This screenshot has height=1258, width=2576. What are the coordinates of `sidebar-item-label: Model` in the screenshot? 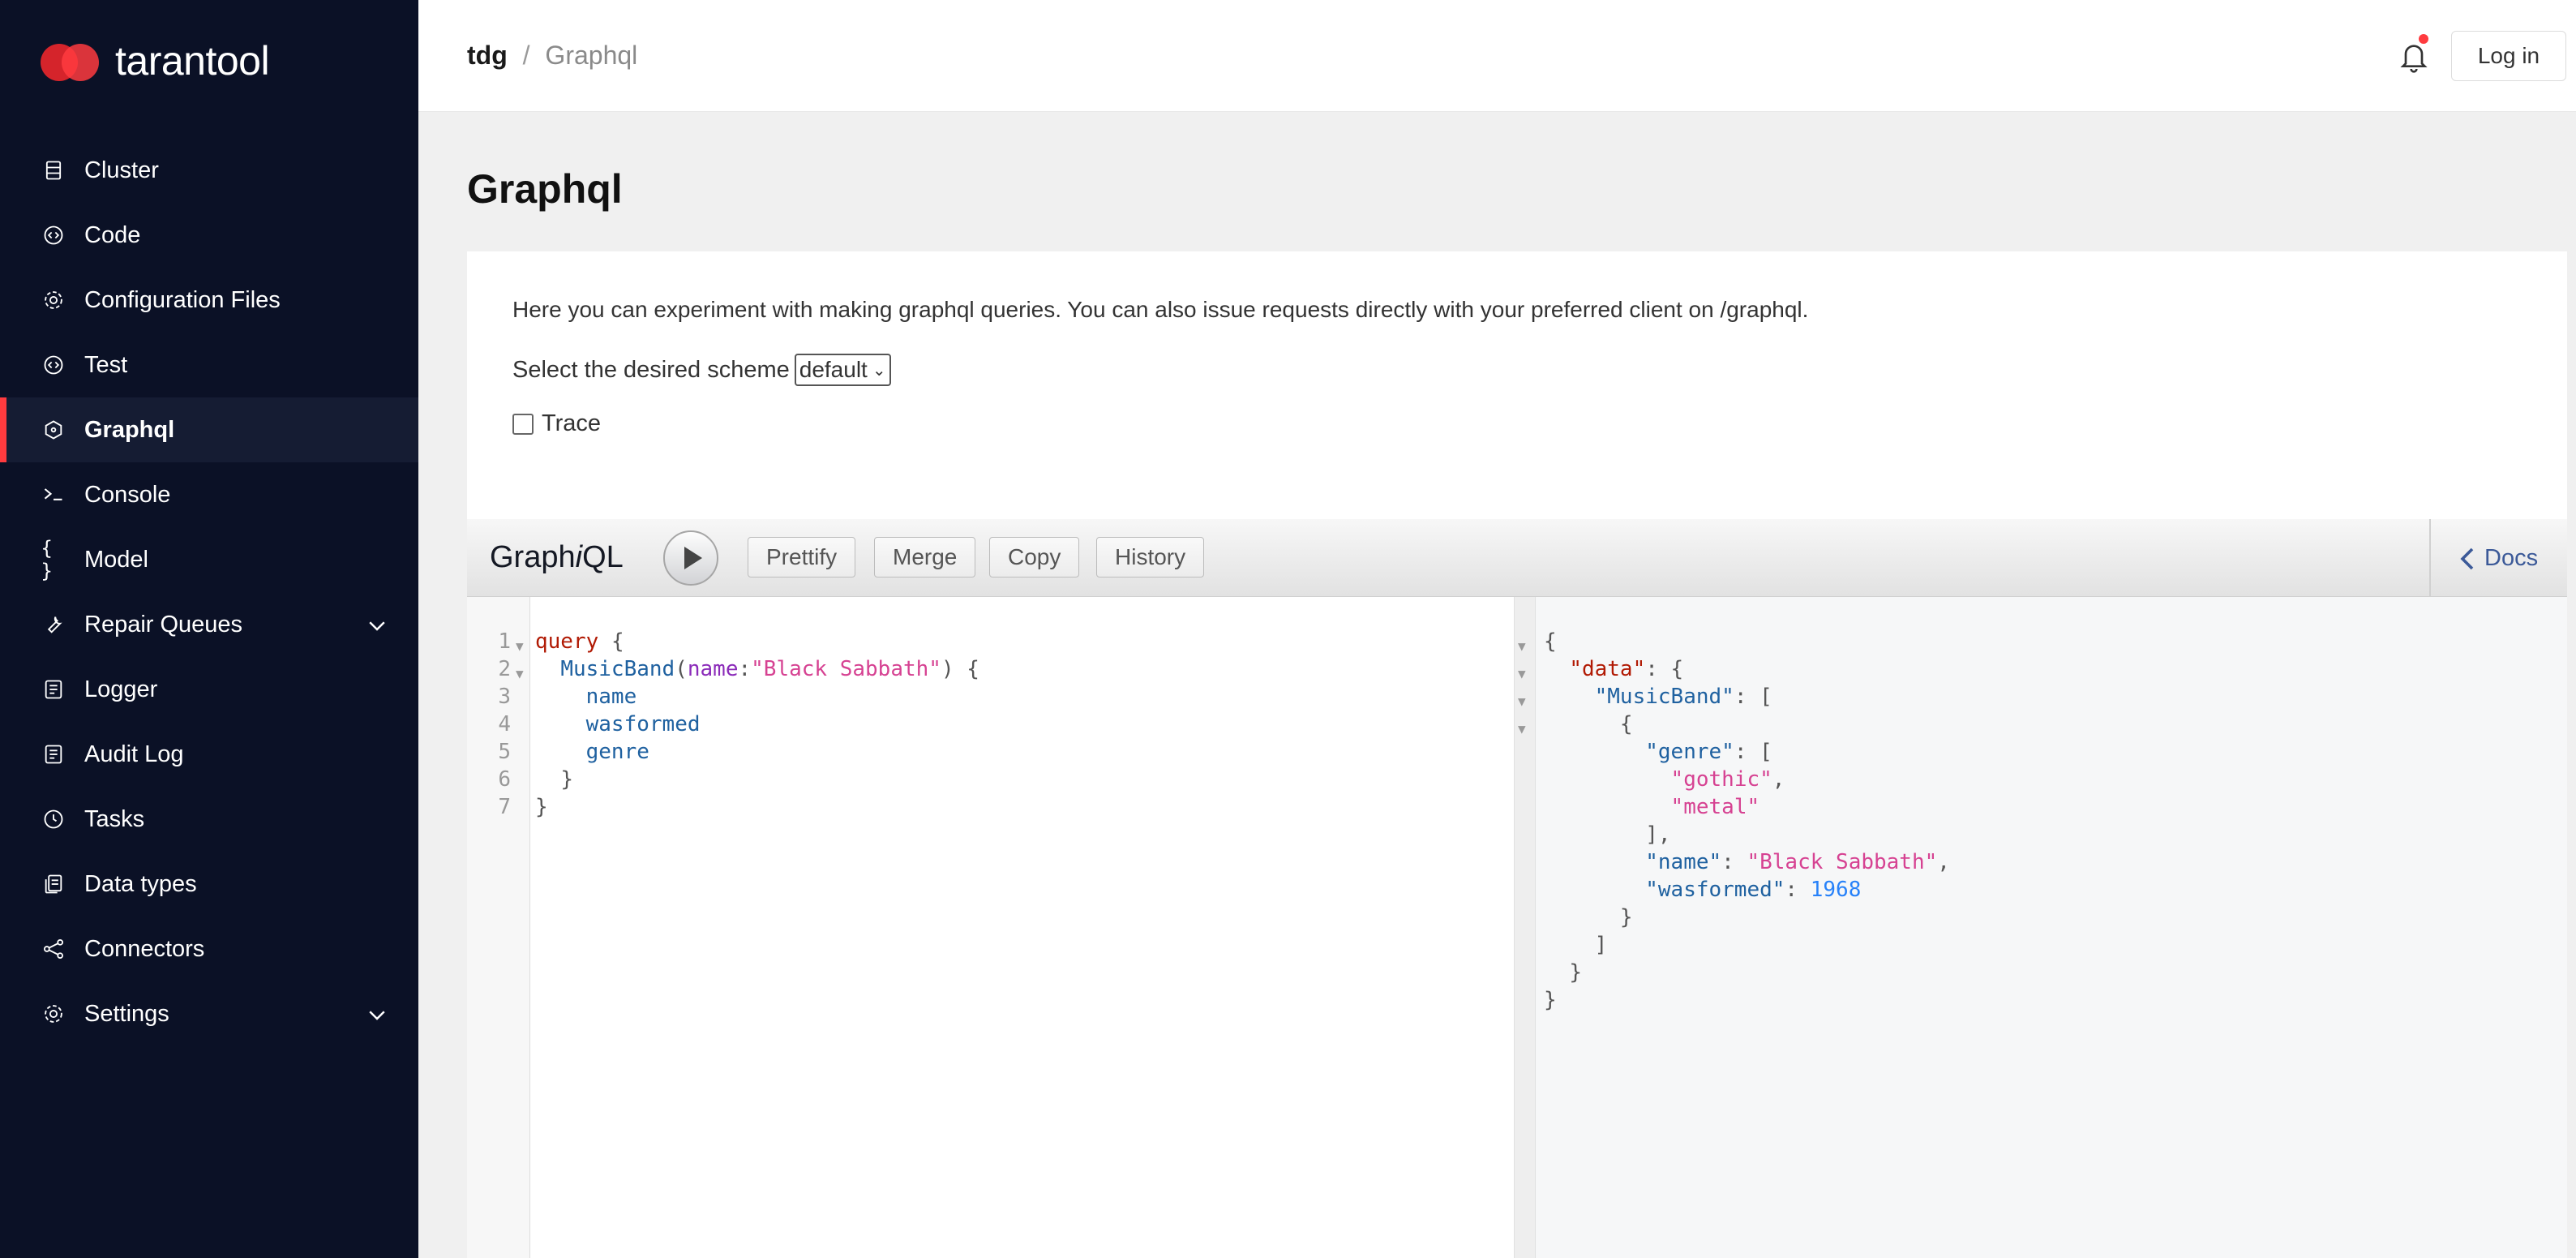 It's located at (116, 560).